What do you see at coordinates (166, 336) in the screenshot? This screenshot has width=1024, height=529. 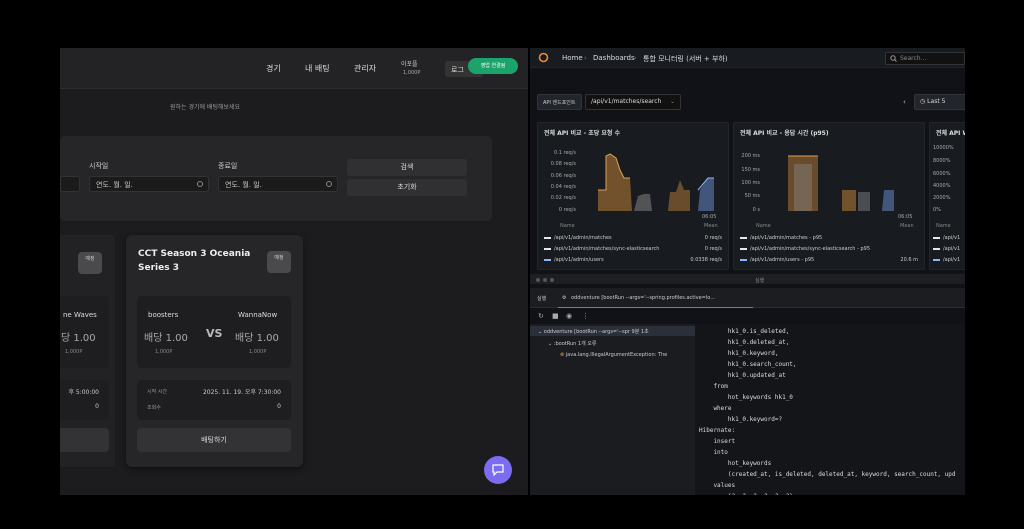 I see `team-a-odds: 배당 1.00` at bounding box center [166, 336].